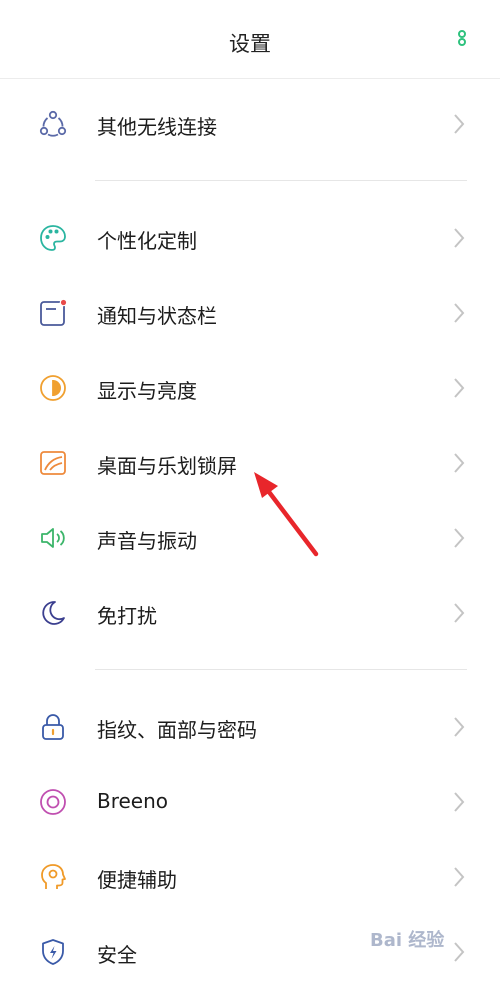 The image size is (500, 982). Describe the element at coordinates (53, 538) in the screenshot. I see `speaker-icon` at that location.